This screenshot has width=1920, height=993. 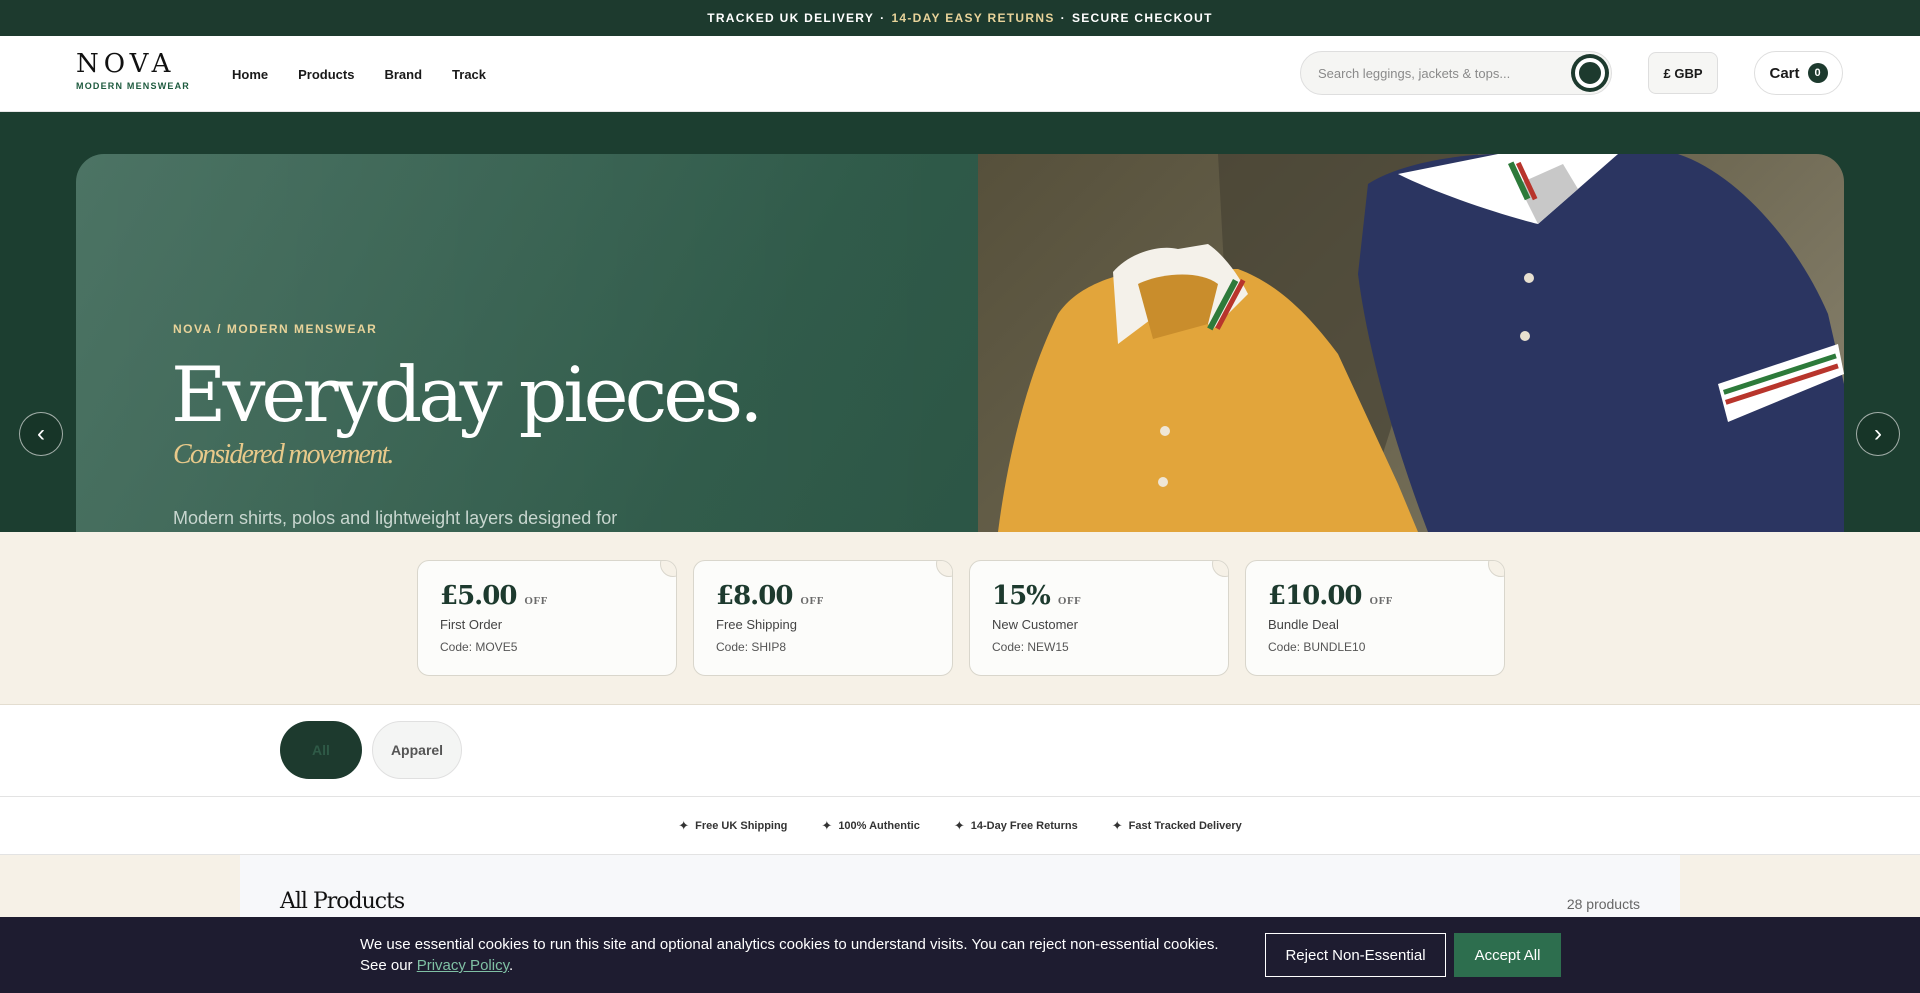 I want to click on cookie-message-end: ., so click(x=511, y=965).